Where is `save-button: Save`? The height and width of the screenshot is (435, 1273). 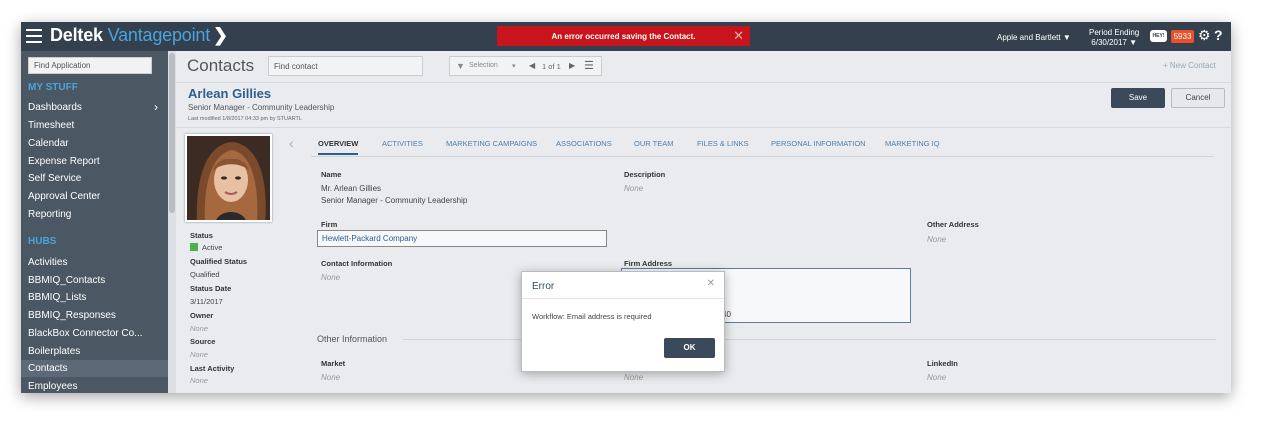 save-button: Save is located at coordinates (1138, 98).